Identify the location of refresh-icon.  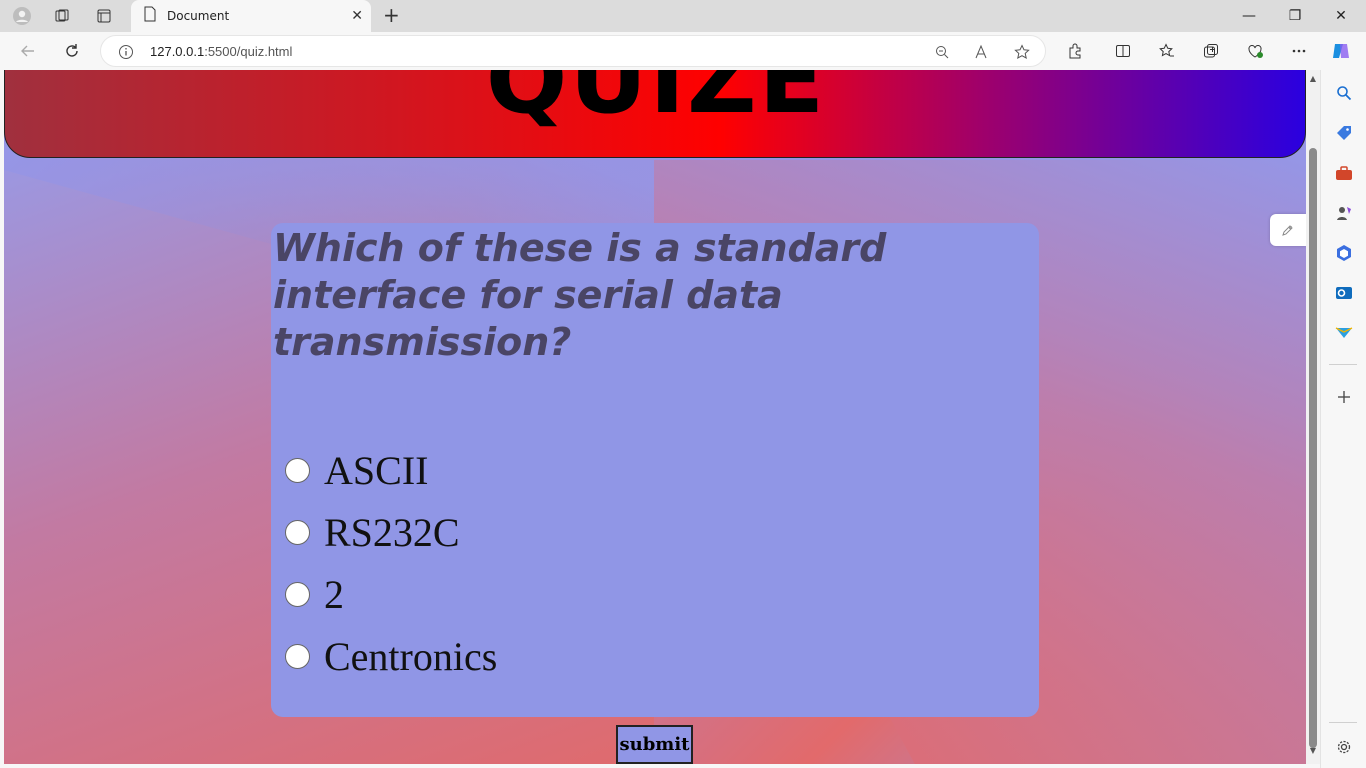
(72, 51).